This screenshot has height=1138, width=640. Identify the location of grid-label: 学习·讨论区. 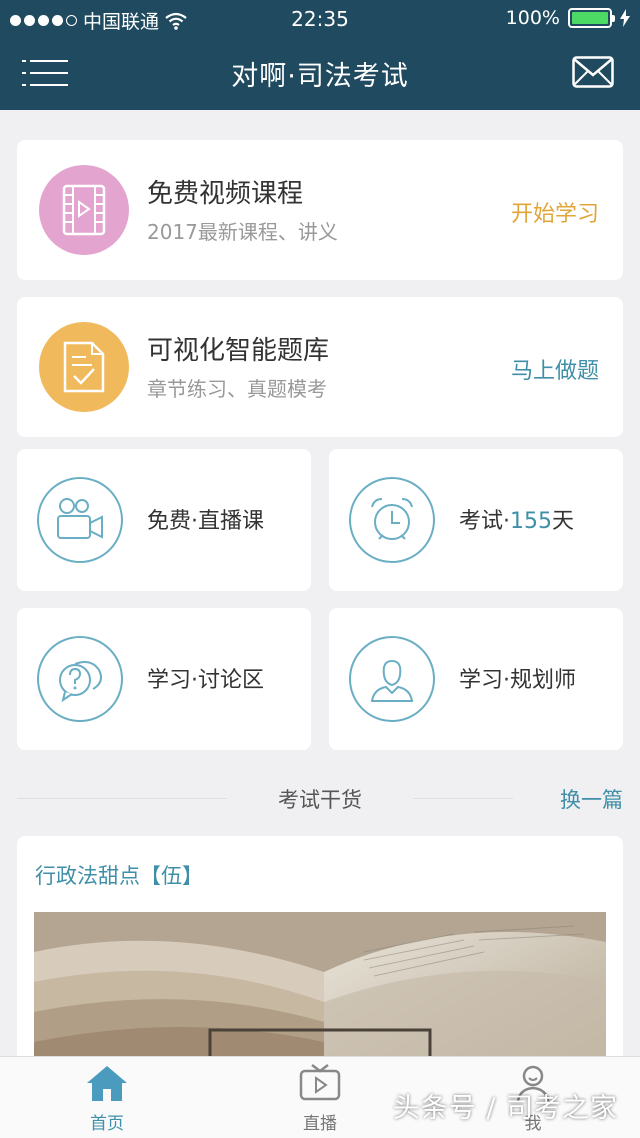
(205, 680).